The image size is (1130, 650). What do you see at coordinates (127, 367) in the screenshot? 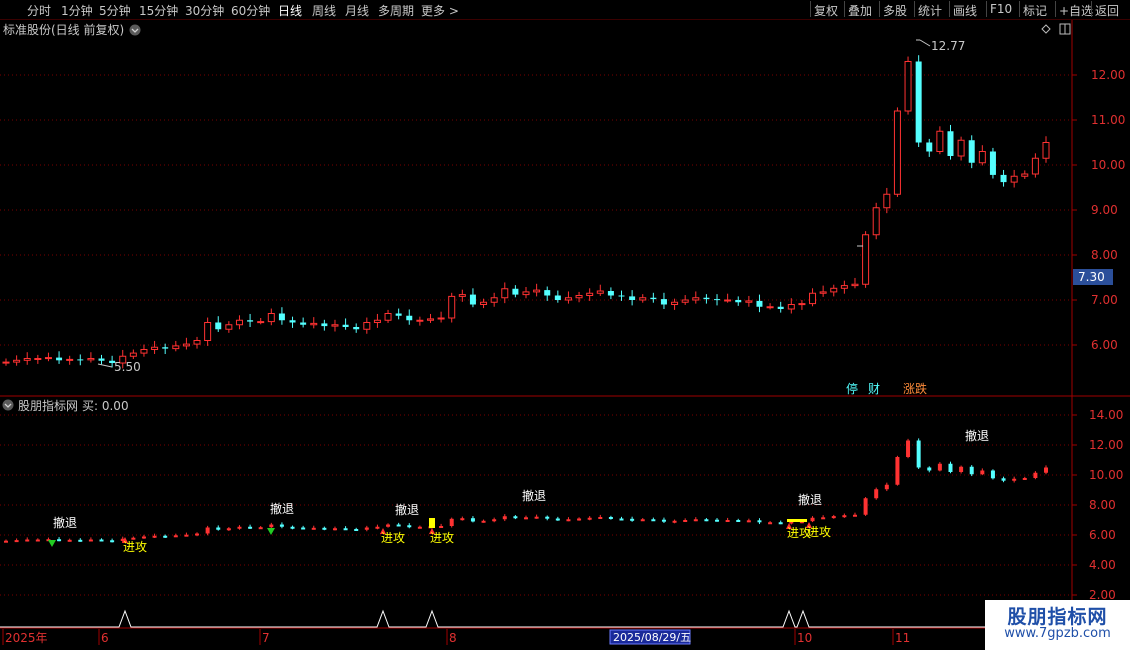
I see `low-price-label: 5.50` at bounding box center [127, 367].